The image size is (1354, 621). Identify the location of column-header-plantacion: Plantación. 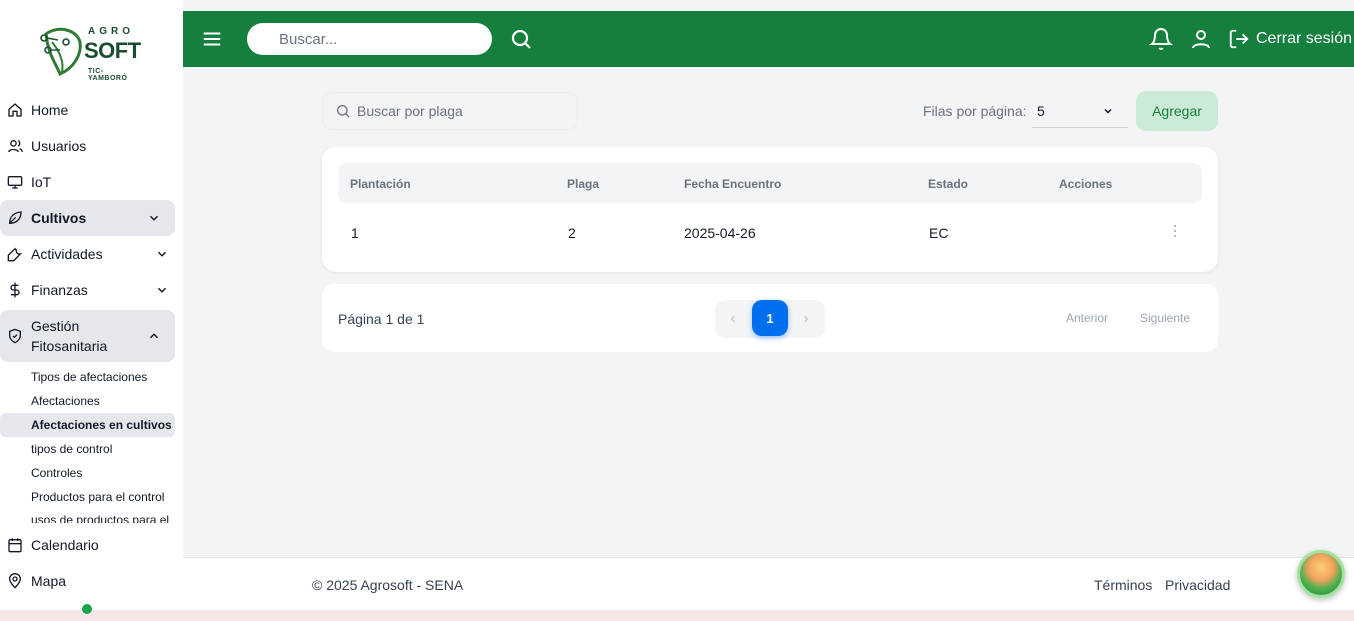
(380, 184).